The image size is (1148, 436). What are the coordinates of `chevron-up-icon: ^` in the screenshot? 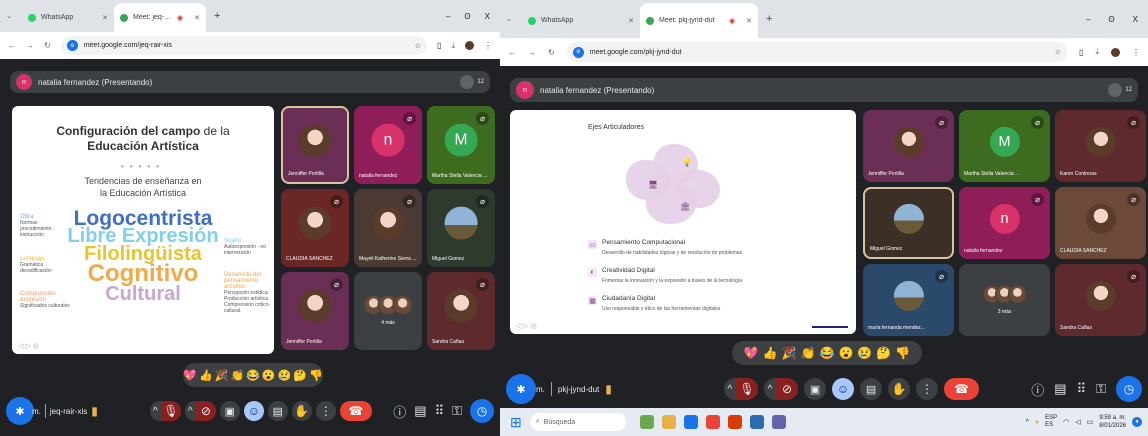 It's located at (1027, 422).